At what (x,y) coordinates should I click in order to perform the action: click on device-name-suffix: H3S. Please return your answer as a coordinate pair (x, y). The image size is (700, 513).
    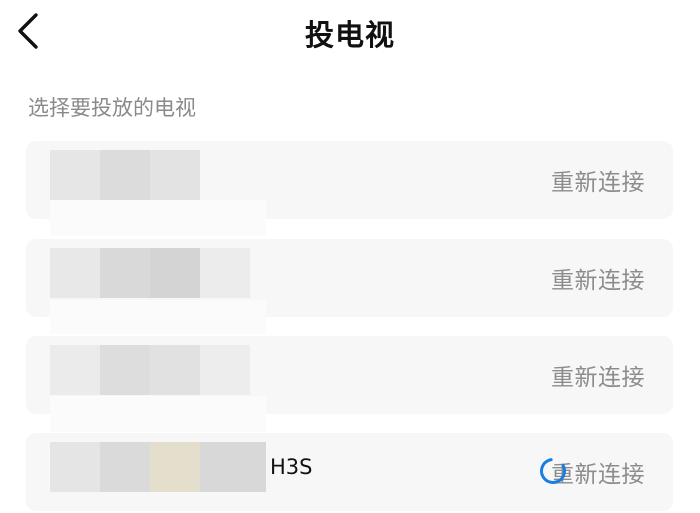
    Looking at the image, I should click on (291, 467).